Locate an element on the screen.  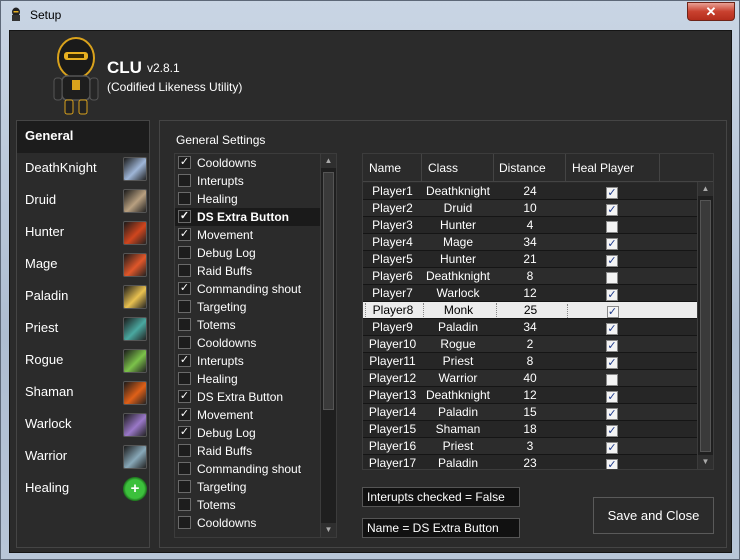
scroll-thumb is located at coordinates (705, 326).